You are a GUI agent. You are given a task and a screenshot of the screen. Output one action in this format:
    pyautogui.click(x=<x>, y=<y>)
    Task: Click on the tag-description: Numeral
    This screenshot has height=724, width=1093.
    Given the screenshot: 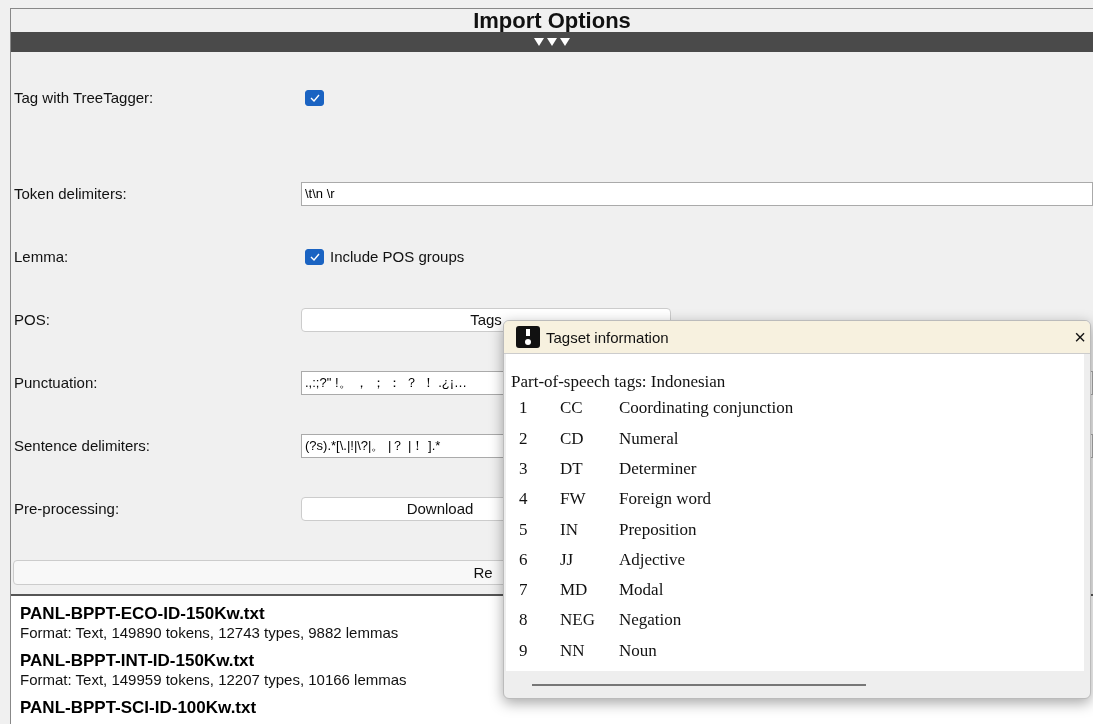 What is the action you would take?
    pyautogui.click(x=649, y=439)
    